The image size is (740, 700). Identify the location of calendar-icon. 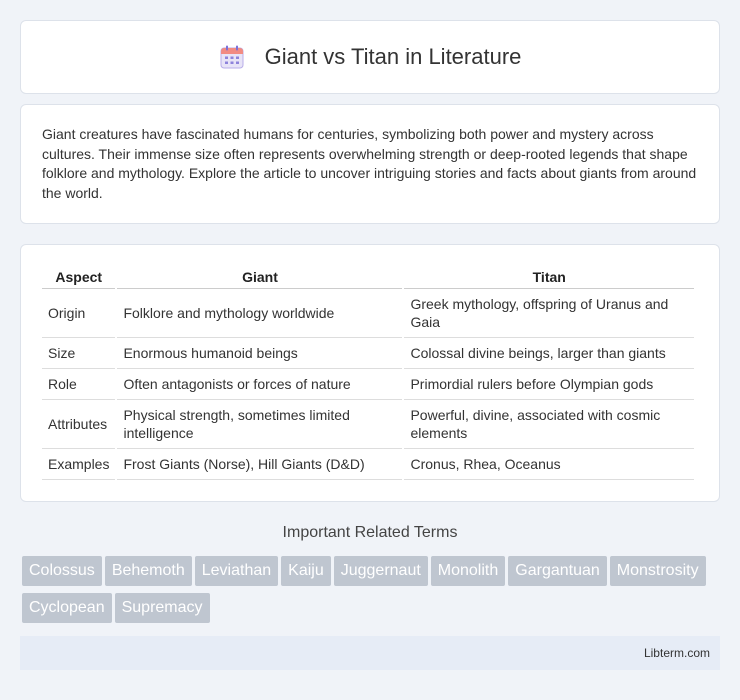
(232, 57).